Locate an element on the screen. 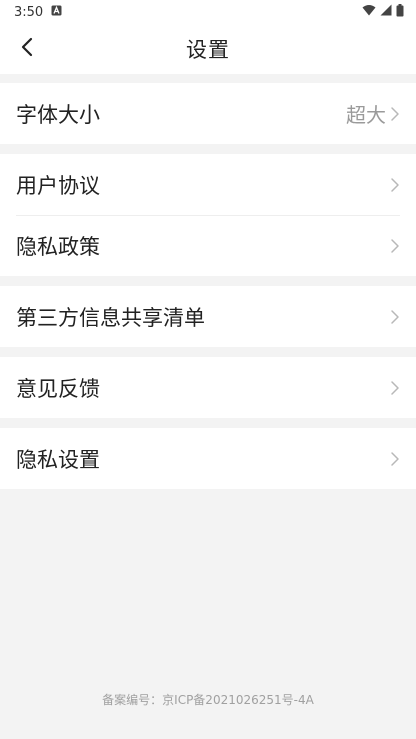  setting-label: 第三方信息共享清单 is located at coordinates (110, 317).